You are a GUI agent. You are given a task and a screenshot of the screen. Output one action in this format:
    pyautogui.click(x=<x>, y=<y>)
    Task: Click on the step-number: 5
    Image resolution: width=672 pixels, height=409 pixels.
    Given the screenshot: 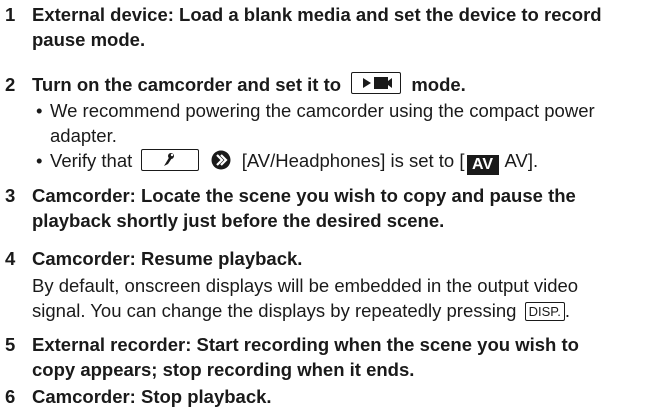 What is the action you would take?
    pyautogui.click(x=10, y=344)
    